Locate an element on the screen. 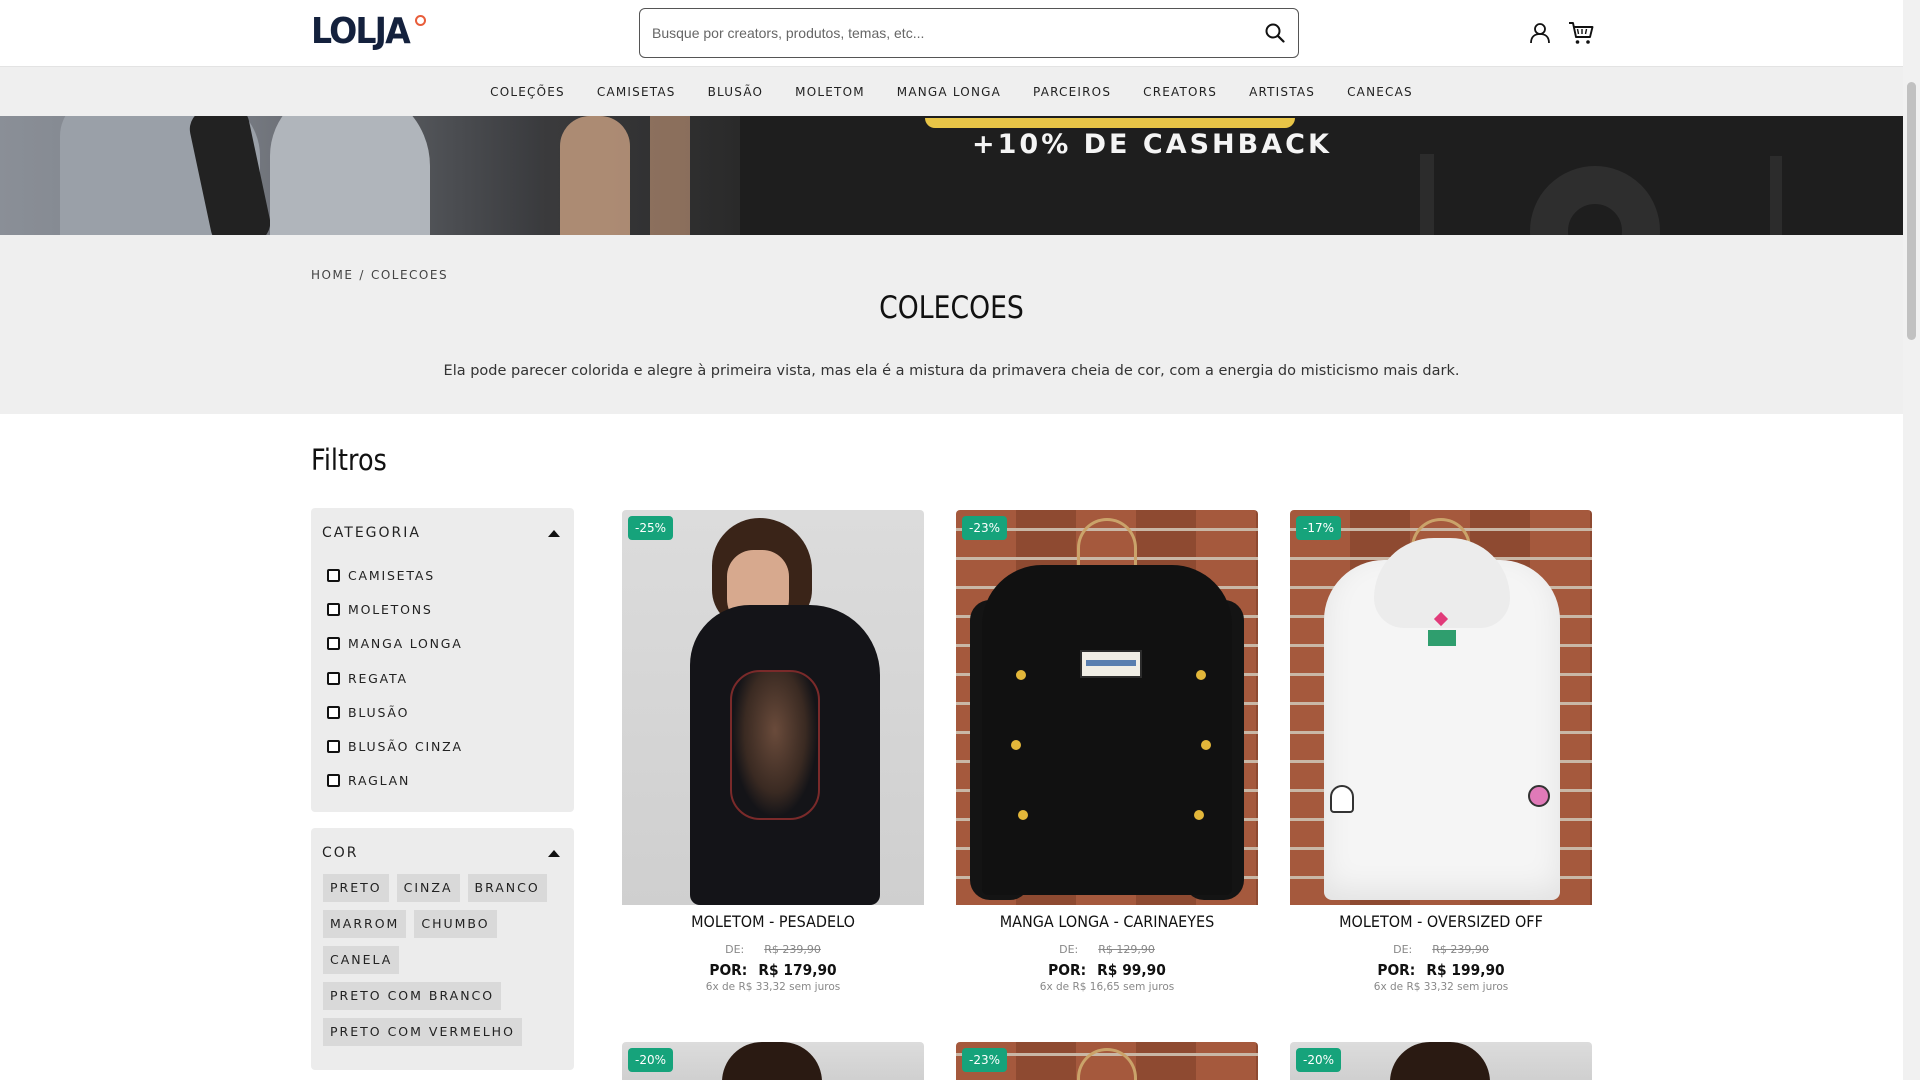  category-option-label: CAMISETAS is located at coordinates (391, 575).